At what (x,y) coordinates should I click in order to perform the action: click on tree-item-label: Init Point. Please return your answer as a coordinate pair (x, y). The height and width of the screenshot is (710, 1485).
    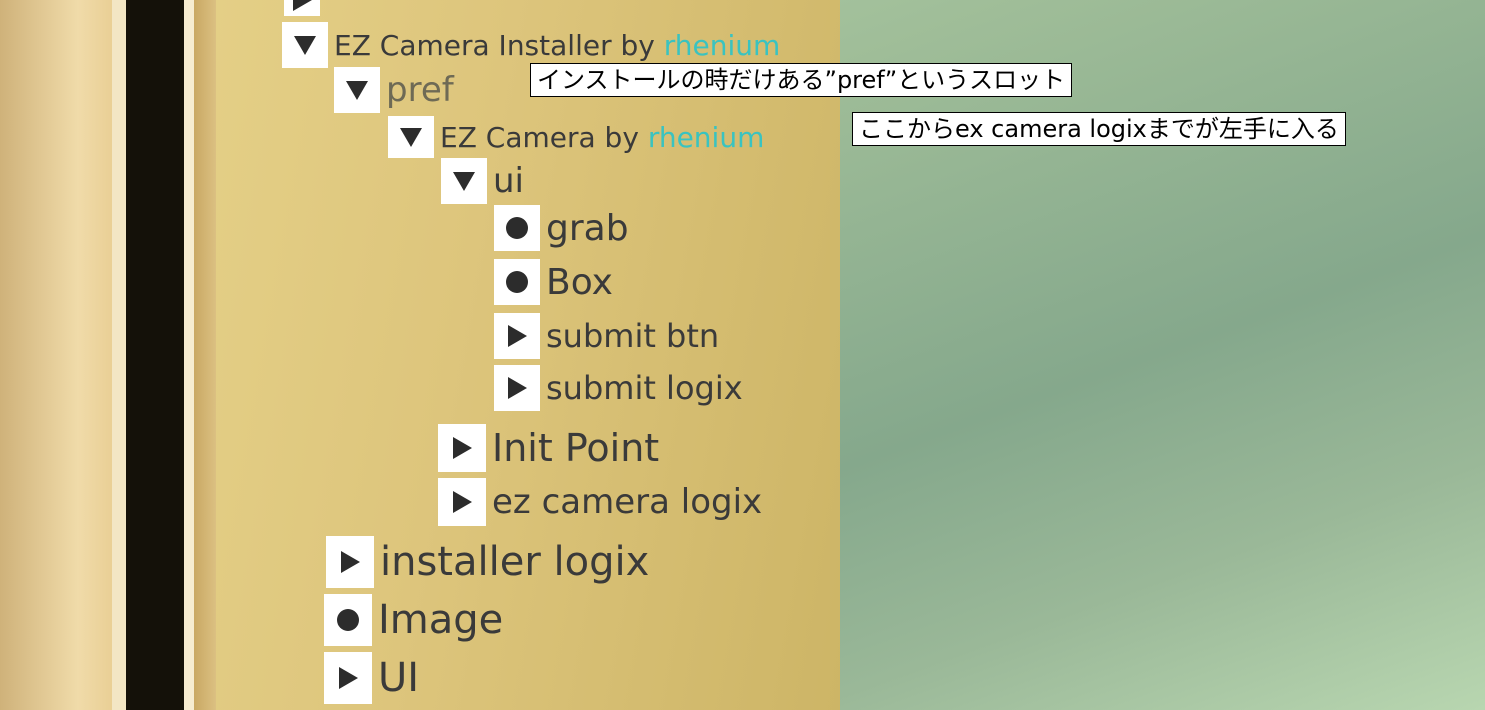
    Looking at the image, I should click on (576, 448).